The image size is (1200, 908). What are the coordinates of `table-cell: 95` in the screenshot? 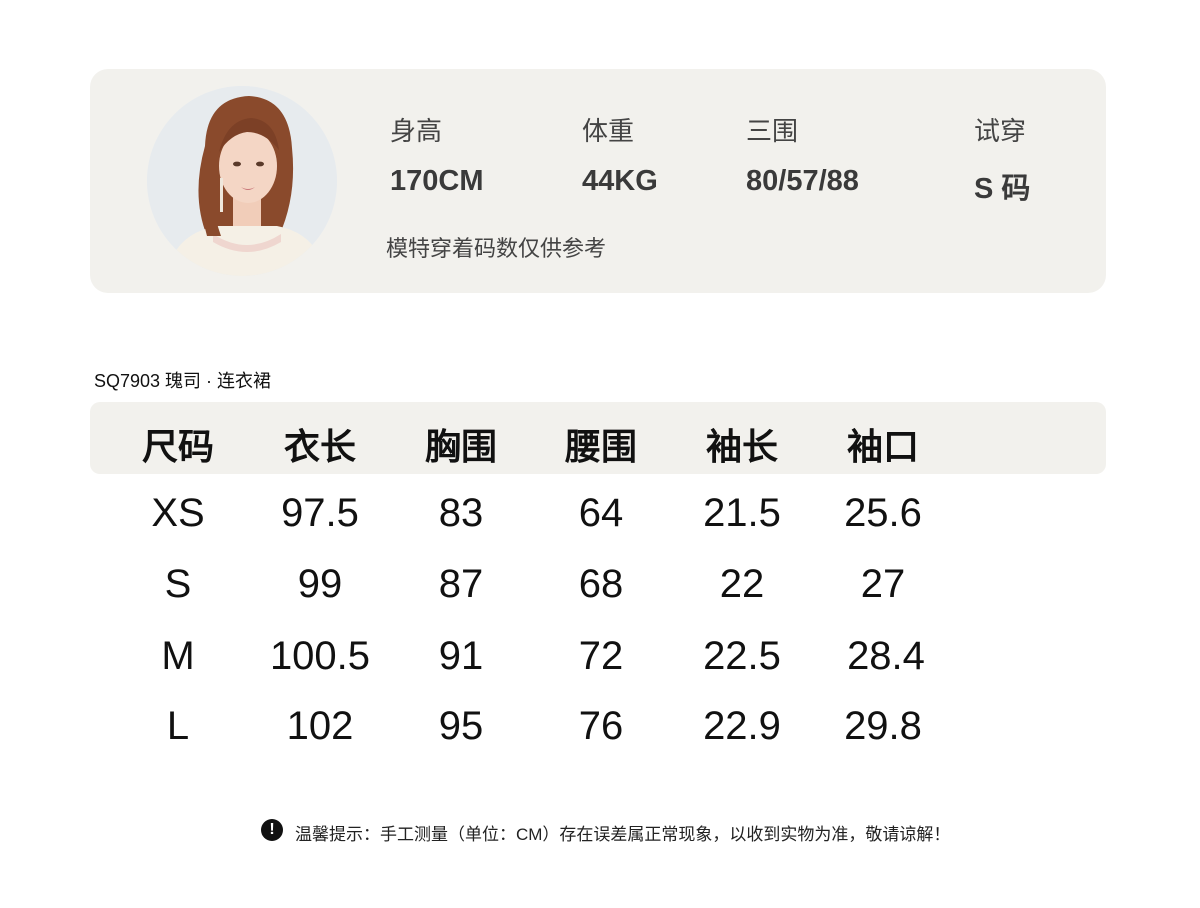 It's located at (461, 726).